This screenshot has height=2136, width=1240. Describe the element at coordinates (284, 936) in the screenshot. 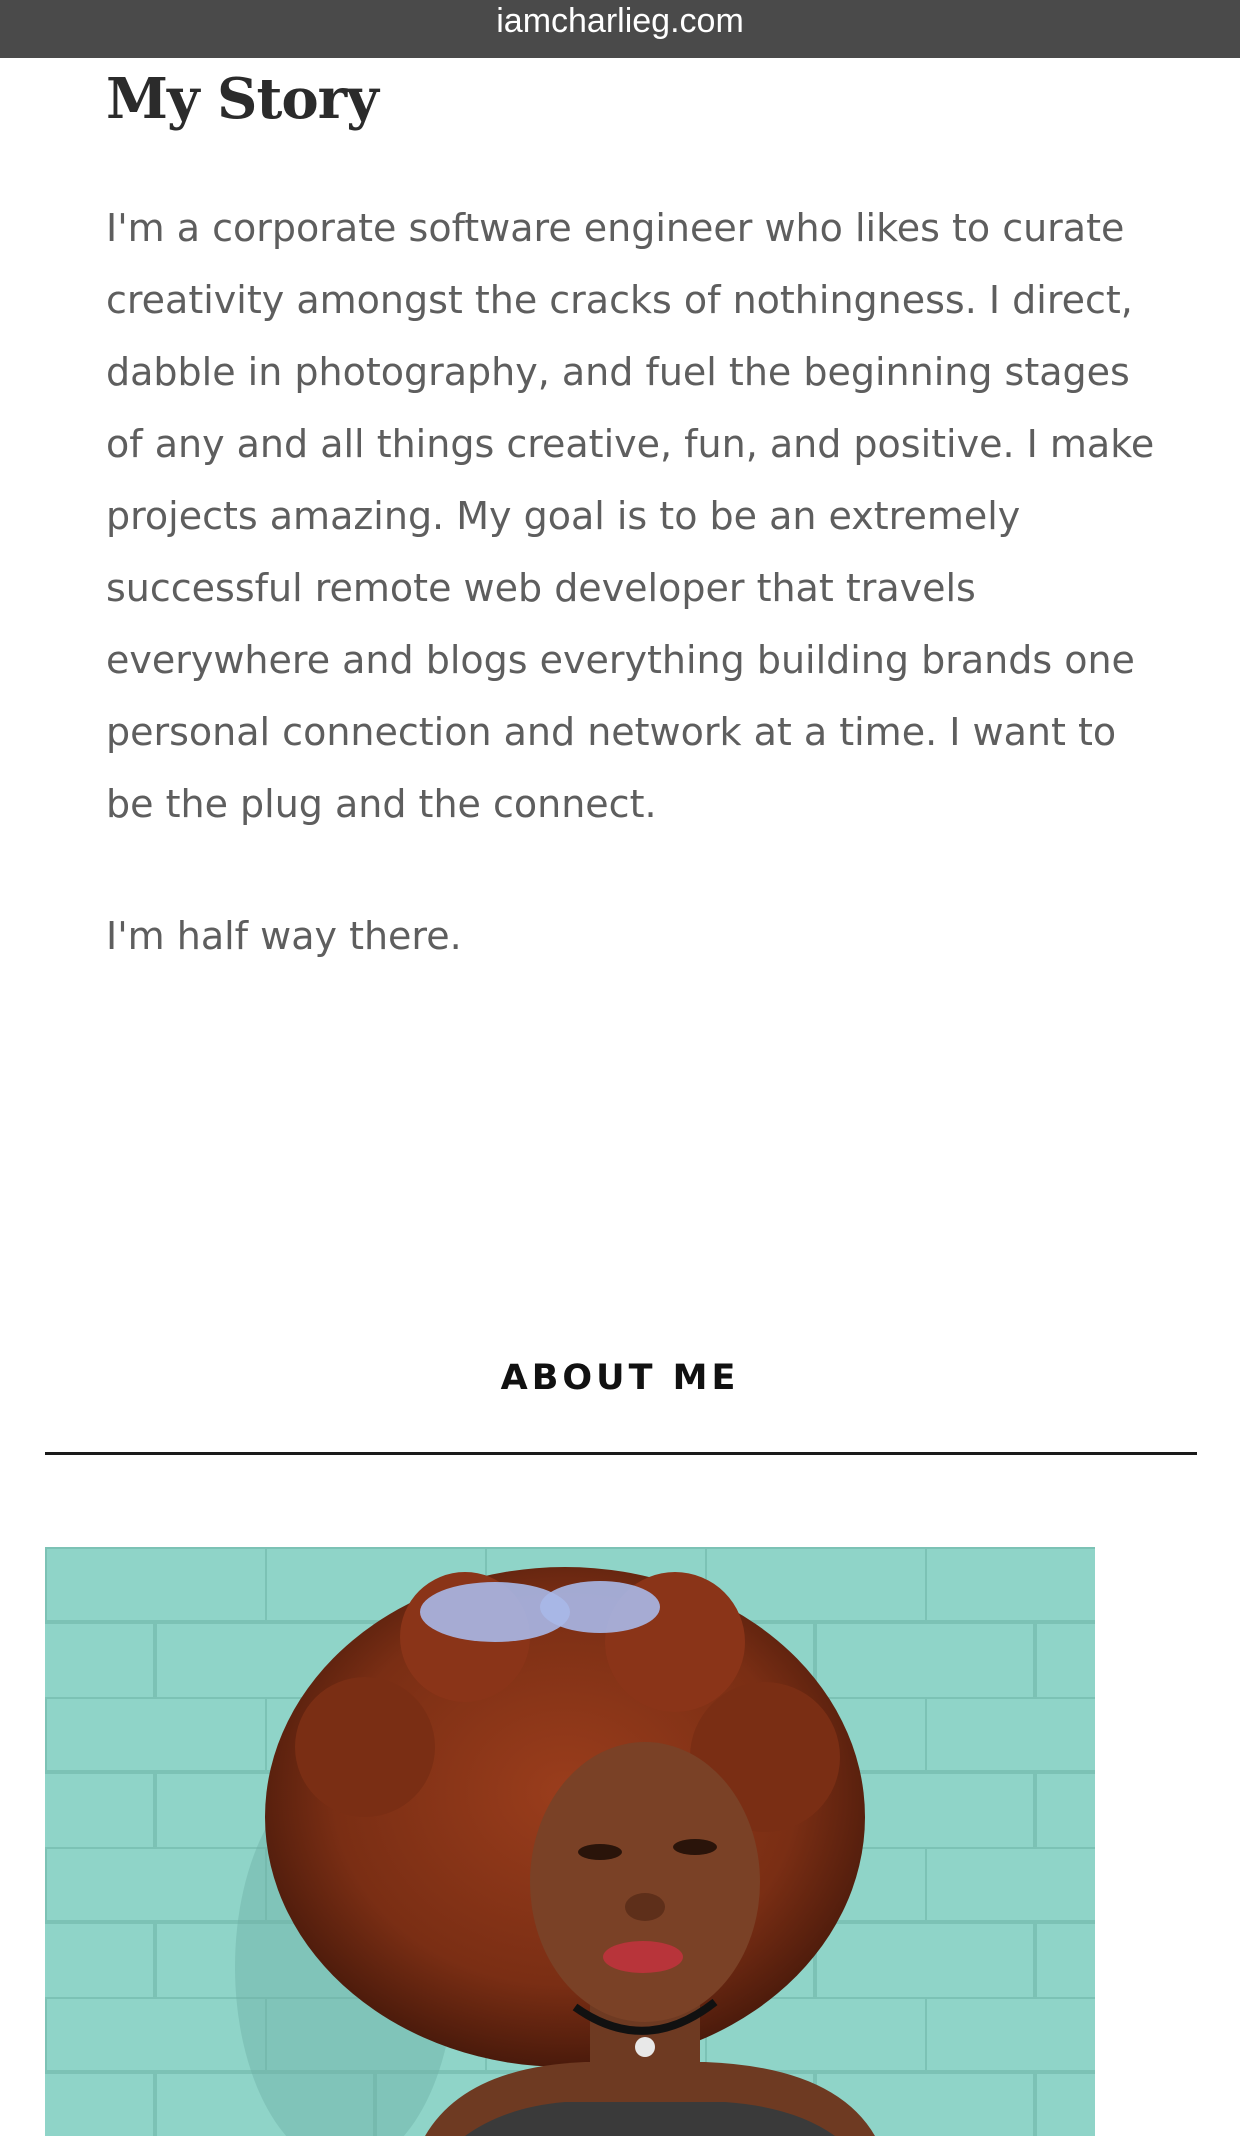

I see `story-follow-up: I'm half way there.` at that location.